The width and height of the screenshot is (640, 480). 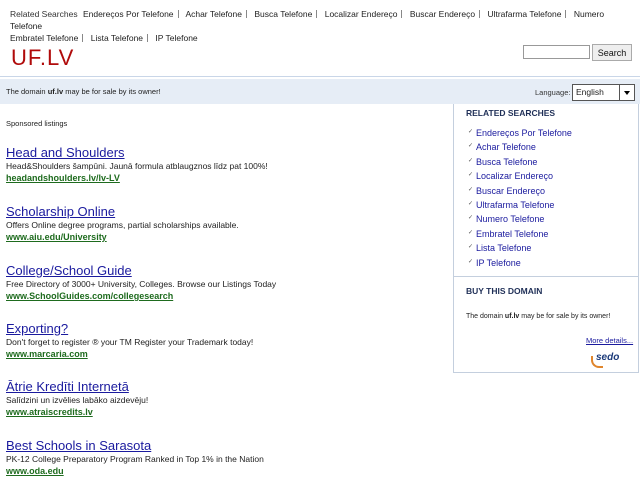 What do you see at coordinates (221, 212) in the screenshot?
I see `ad-title: Scholarship Online` at bounding box center [221, 212].